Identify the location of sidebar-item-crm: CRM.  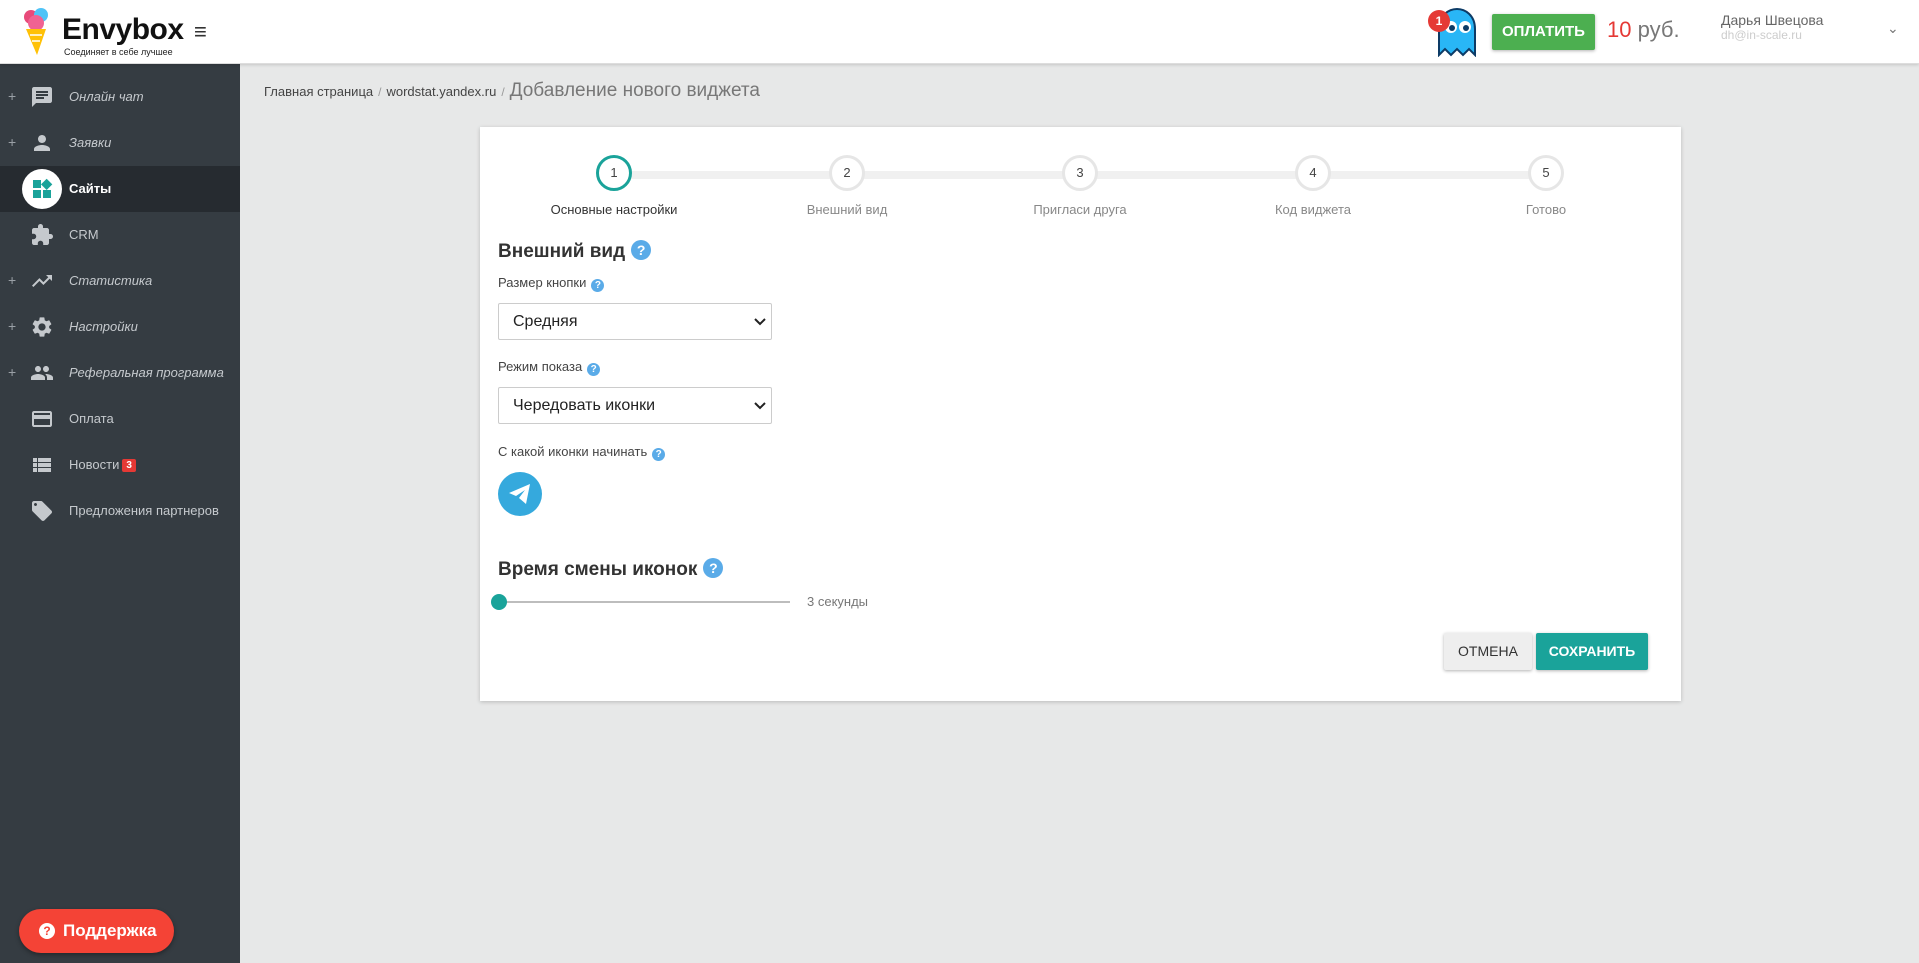
(120, 235).